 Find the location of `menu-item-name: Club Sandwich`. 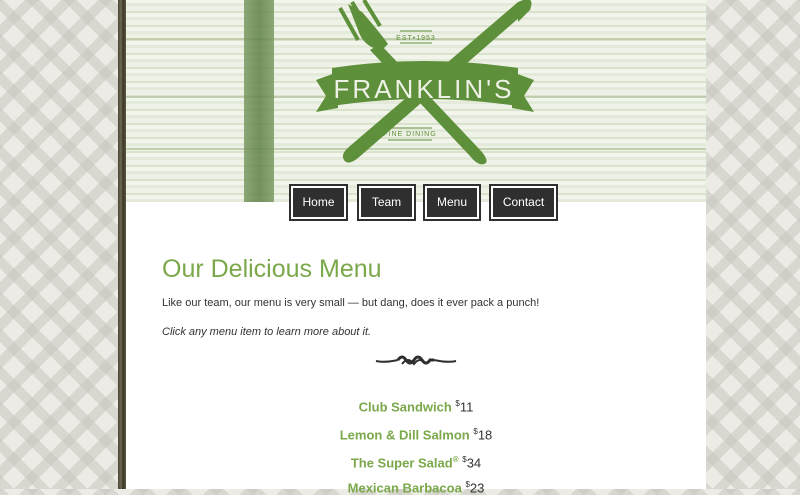

menu-item-name: Club Sandwich is located at coordinates (405, 406).